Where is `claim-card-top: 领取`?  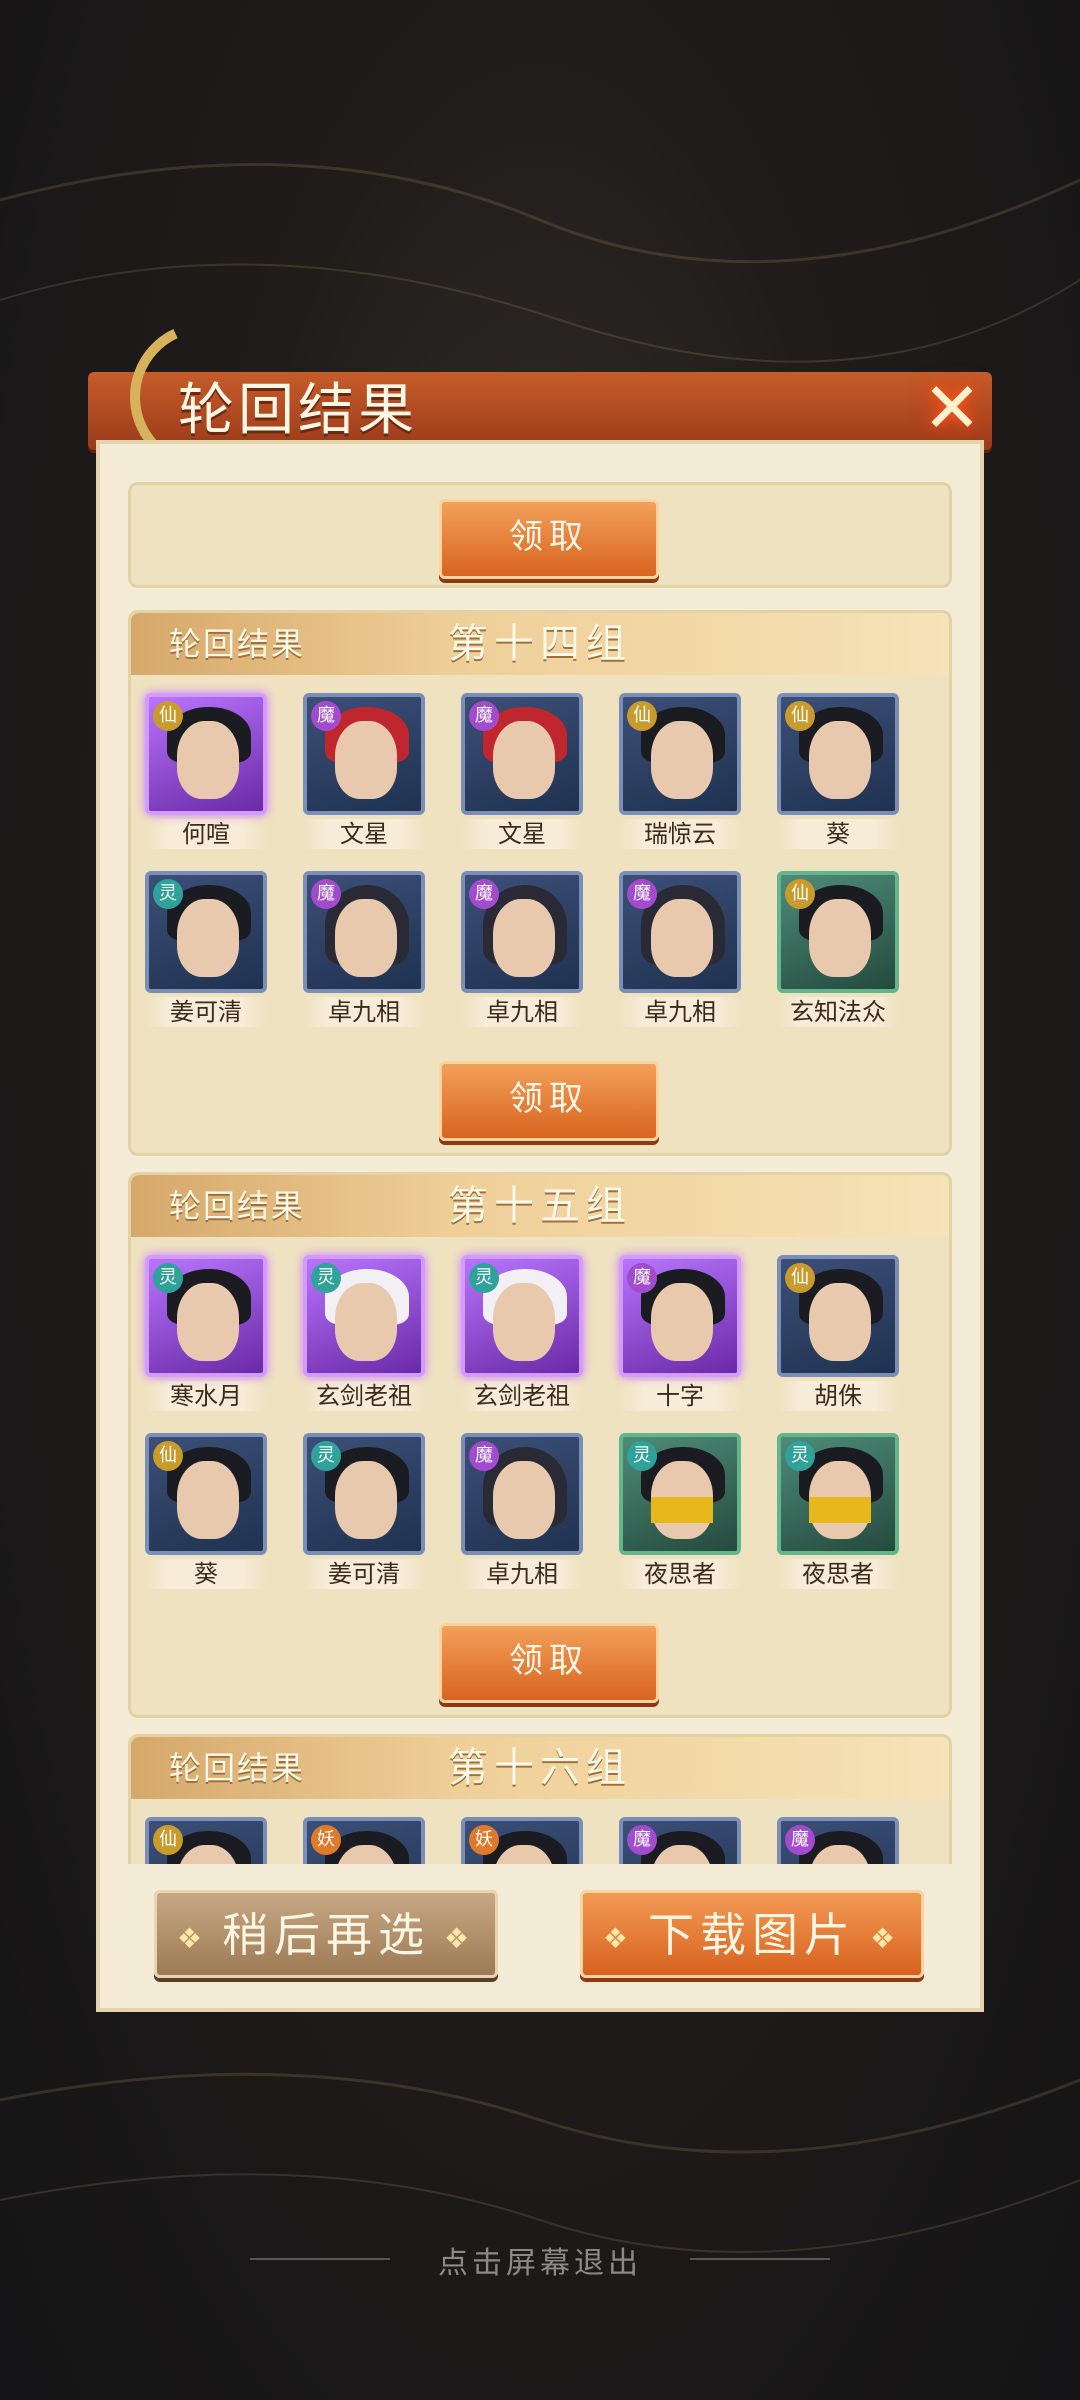 claim-card-top: 领取 is located at coordinates (540, 535).